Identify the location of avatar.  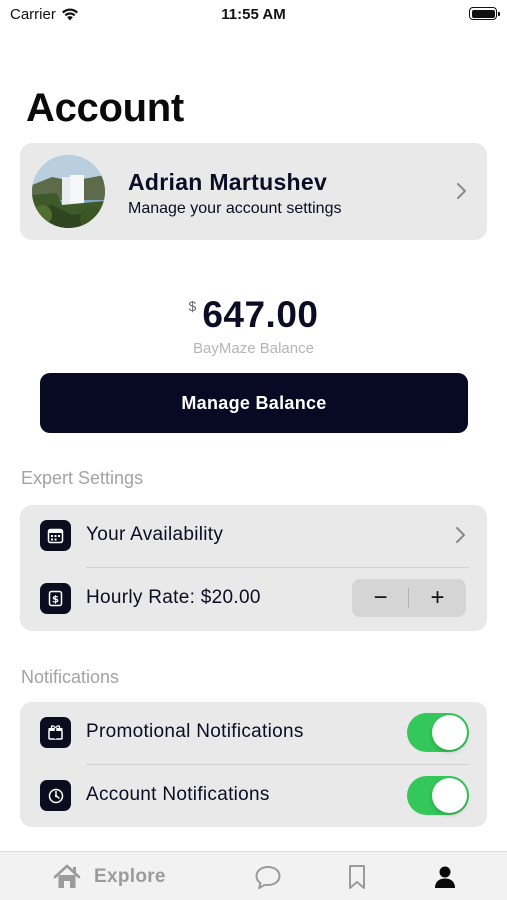
(68, 191).